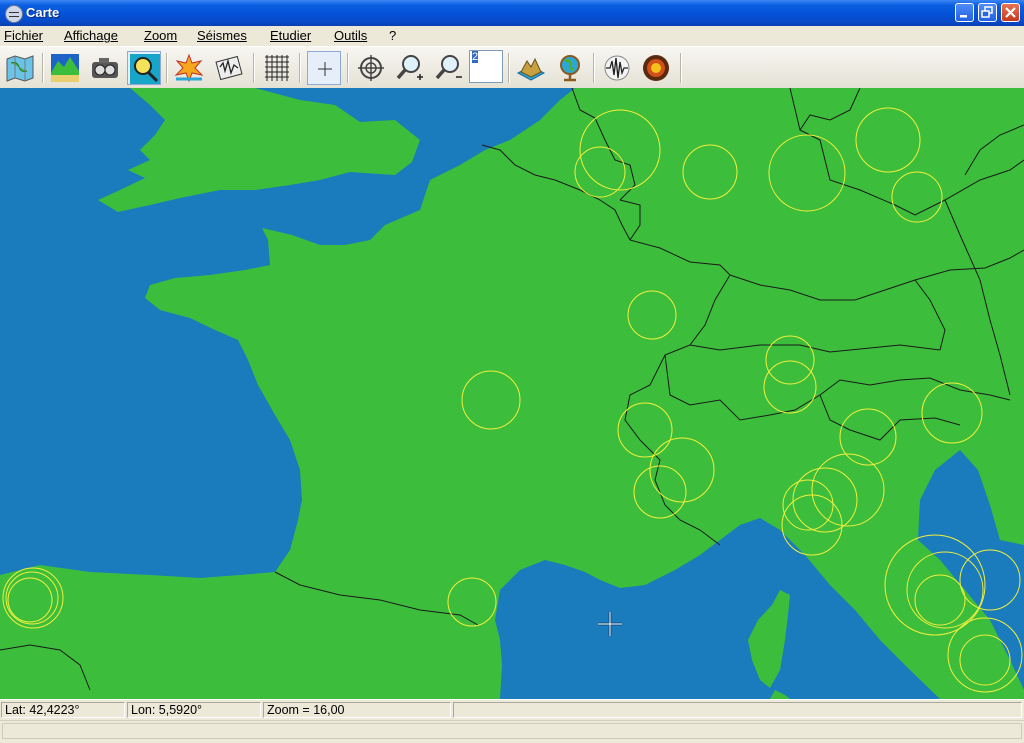 The height and width of the screenshot is (743, 1024). What do you see at coordinates (357, 710) in the screenshot?
I see `status-zoom: Zoom = 16,00` at bounding box center [357, 710].